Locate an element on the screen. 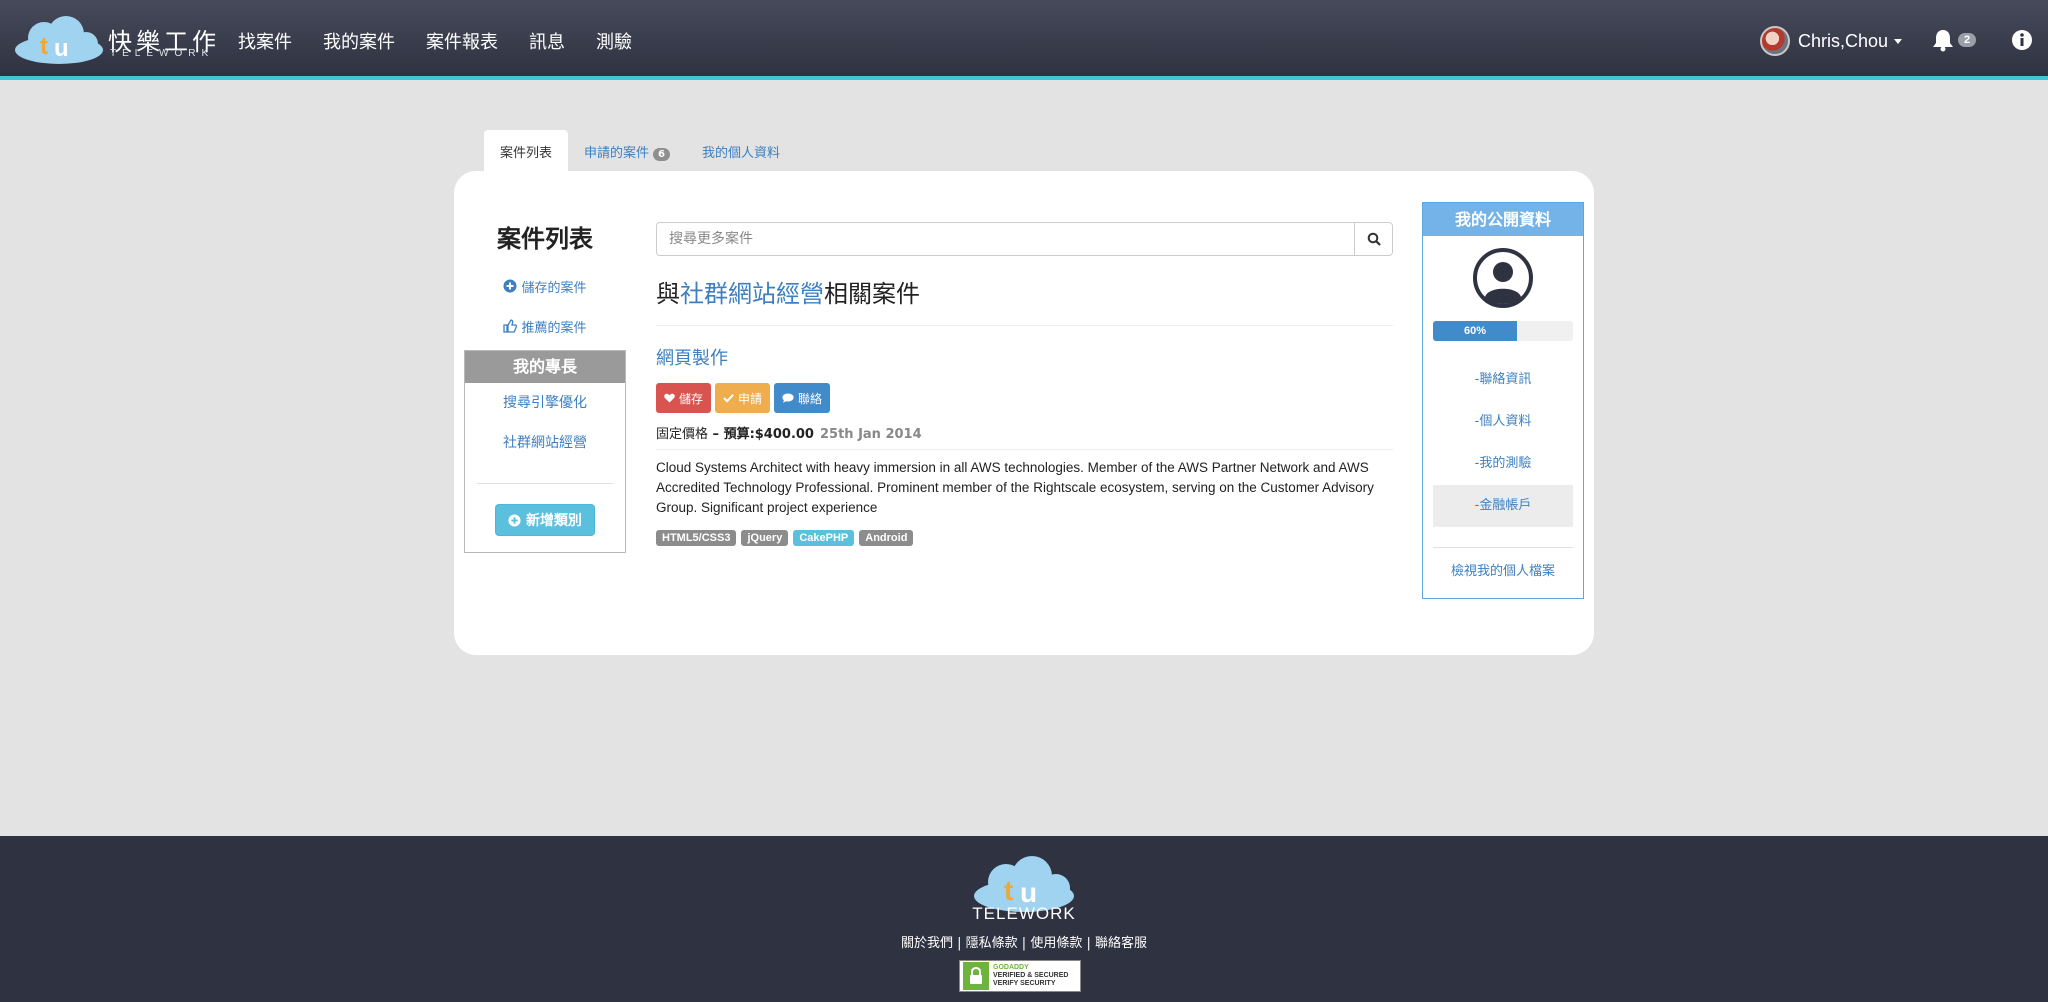 This screenshot has width=2048, height=1002. tab-label: 案件列表 is located at coordinates (526, 153).